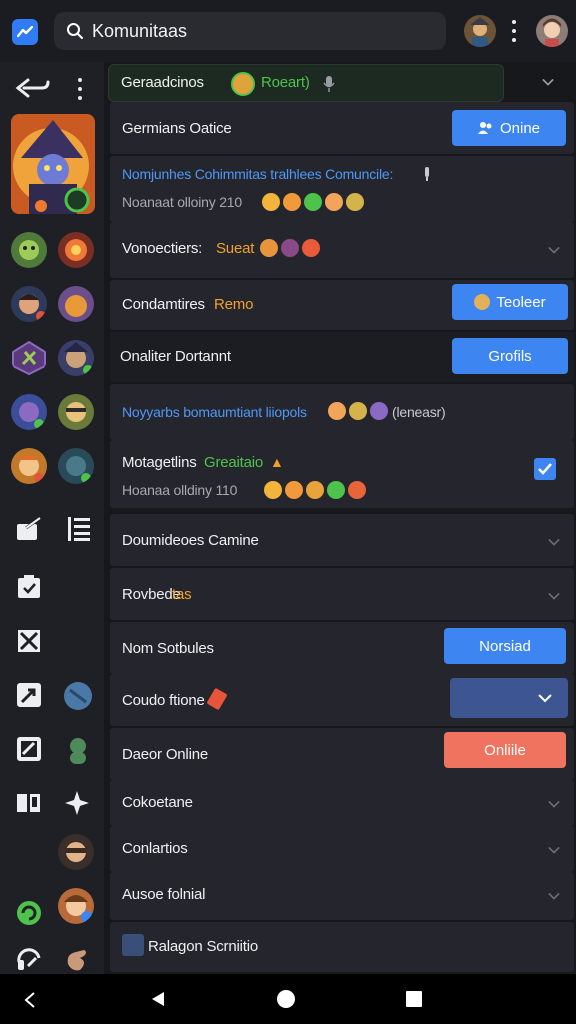  I want to click on more-options-icon, so click(514, 31).